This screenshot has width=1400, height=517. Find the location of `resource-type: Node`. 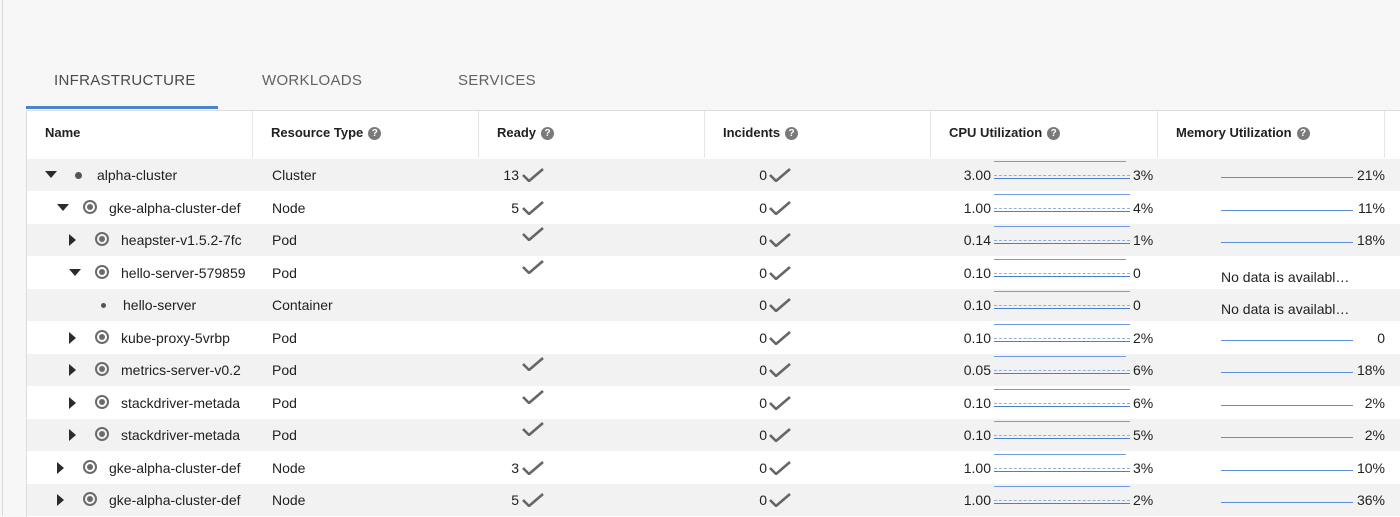

resource-type: Node is located at coordinates (289, 467).